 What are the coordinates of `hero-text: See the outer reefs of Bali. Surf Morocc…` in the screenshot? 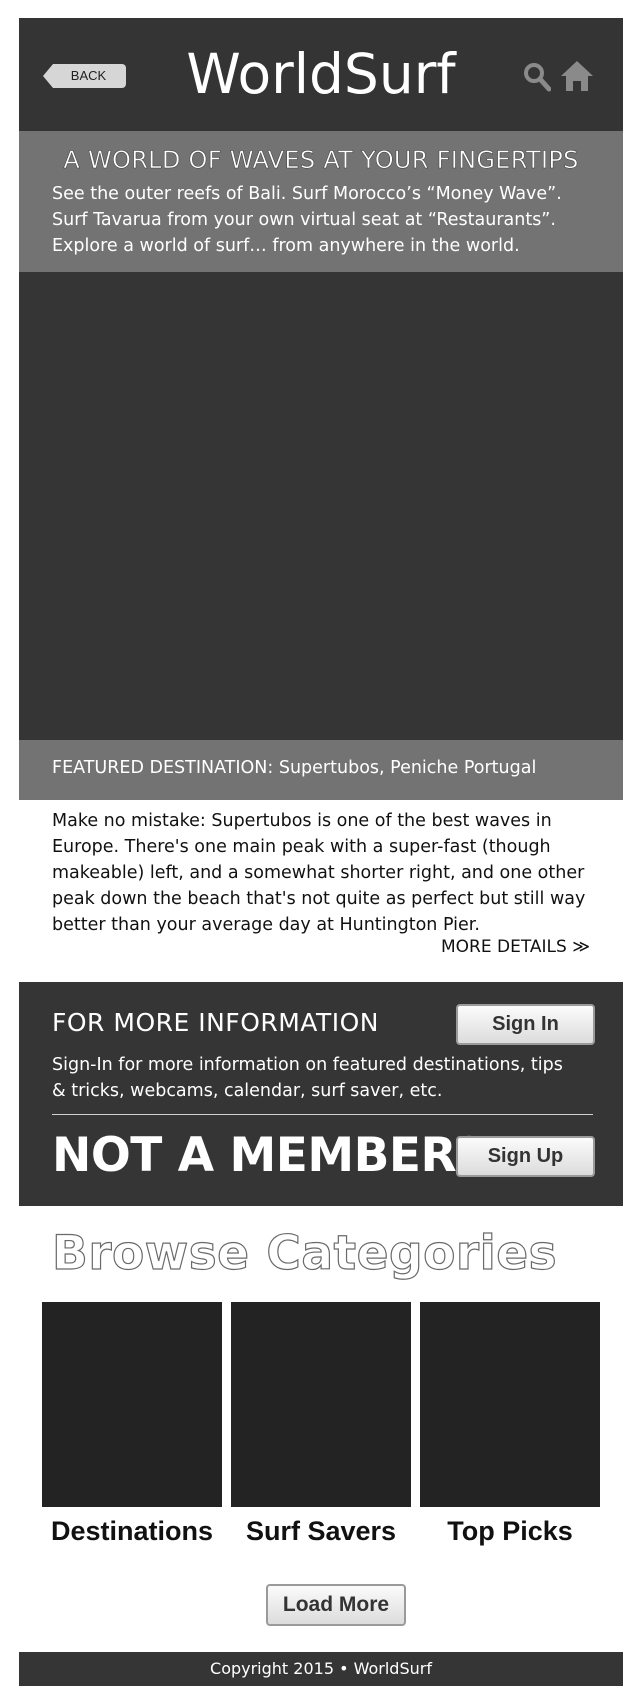 It's located at (307, 220).